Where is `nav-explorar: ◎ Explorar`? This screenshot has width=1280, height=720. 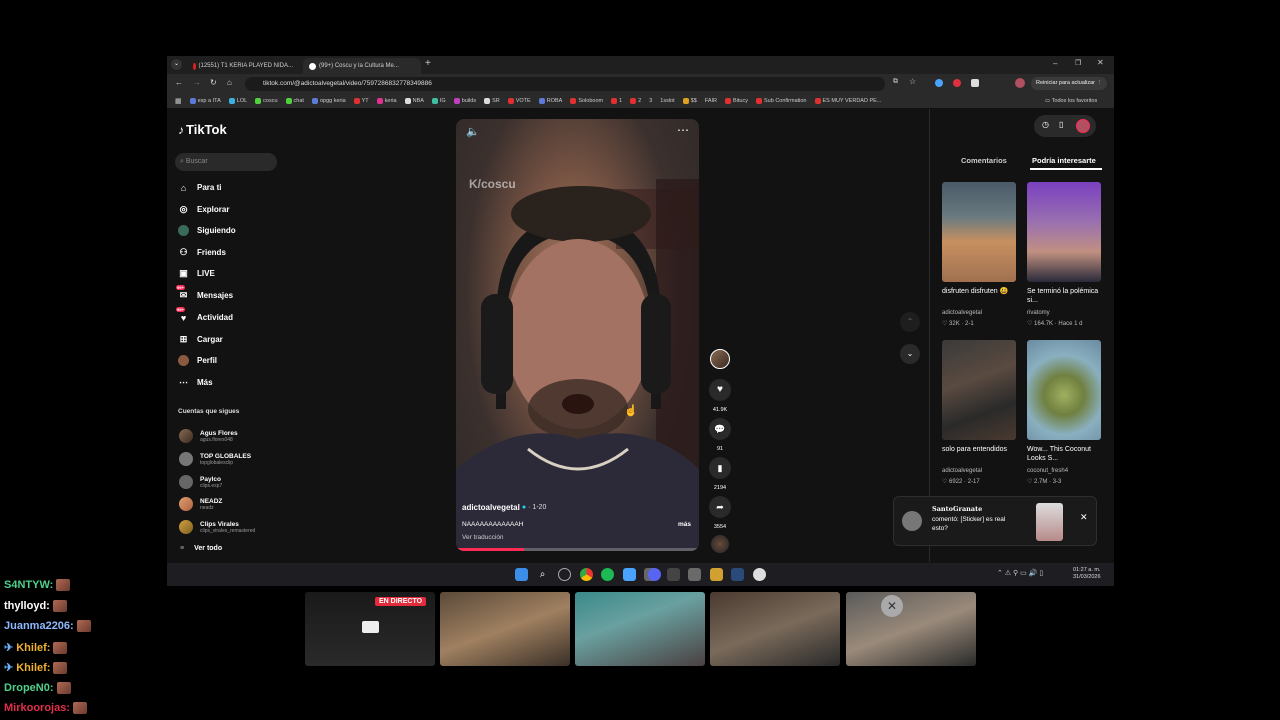 nav-explorar: ◎ Explorar is located at coordinates (204, 209).